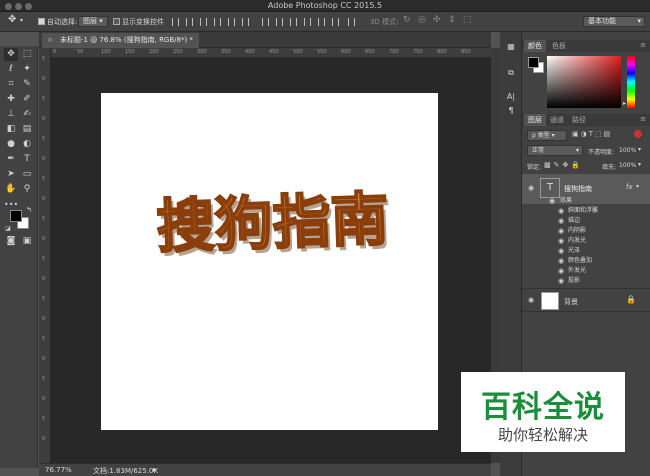  What do you see at coordinates (586, 231) in the screenshot?
I see `effect-row: ◉ 内阴影` at bounding box center [586, 231].